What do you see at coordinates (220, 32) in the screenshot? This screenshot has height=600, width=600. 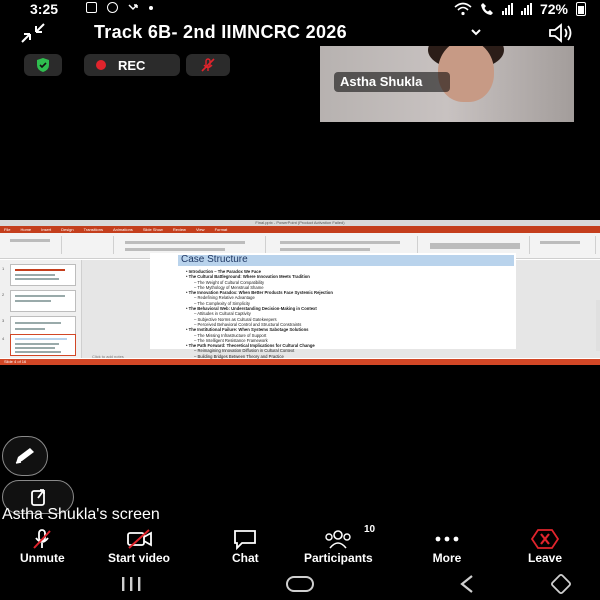 I see `meeting-title: Track 6B- 2nd IIMNCRC 2026` at bounding box center [220, 32].